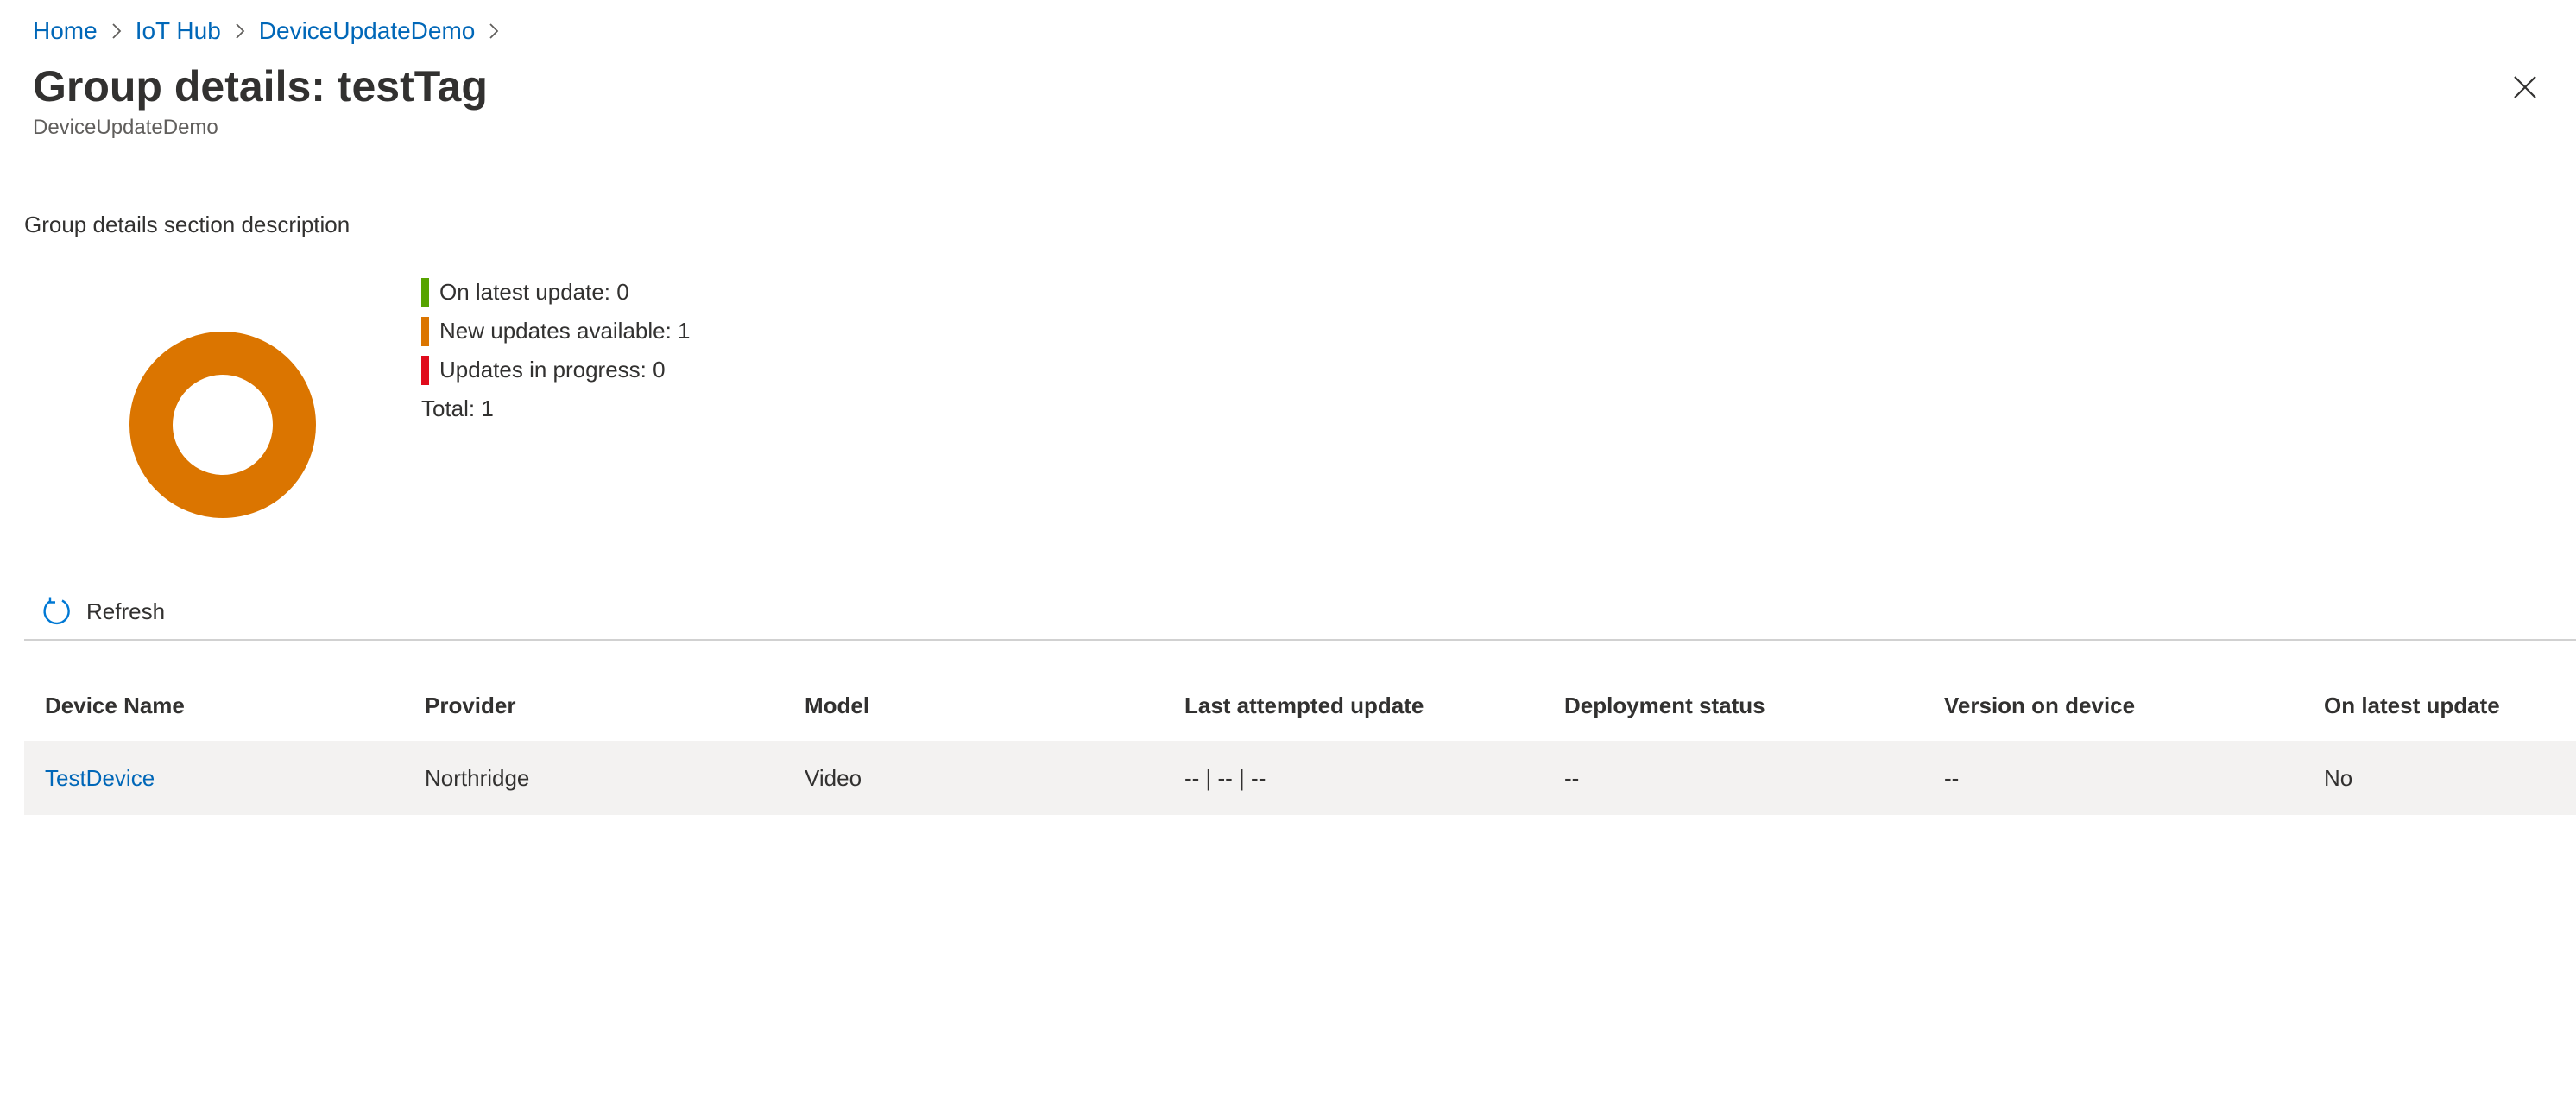 The width and height of the screenshot is (2576, 1094). I want to click on cell-last-attempted-update: -- | -- | --, so click(1225, 777).